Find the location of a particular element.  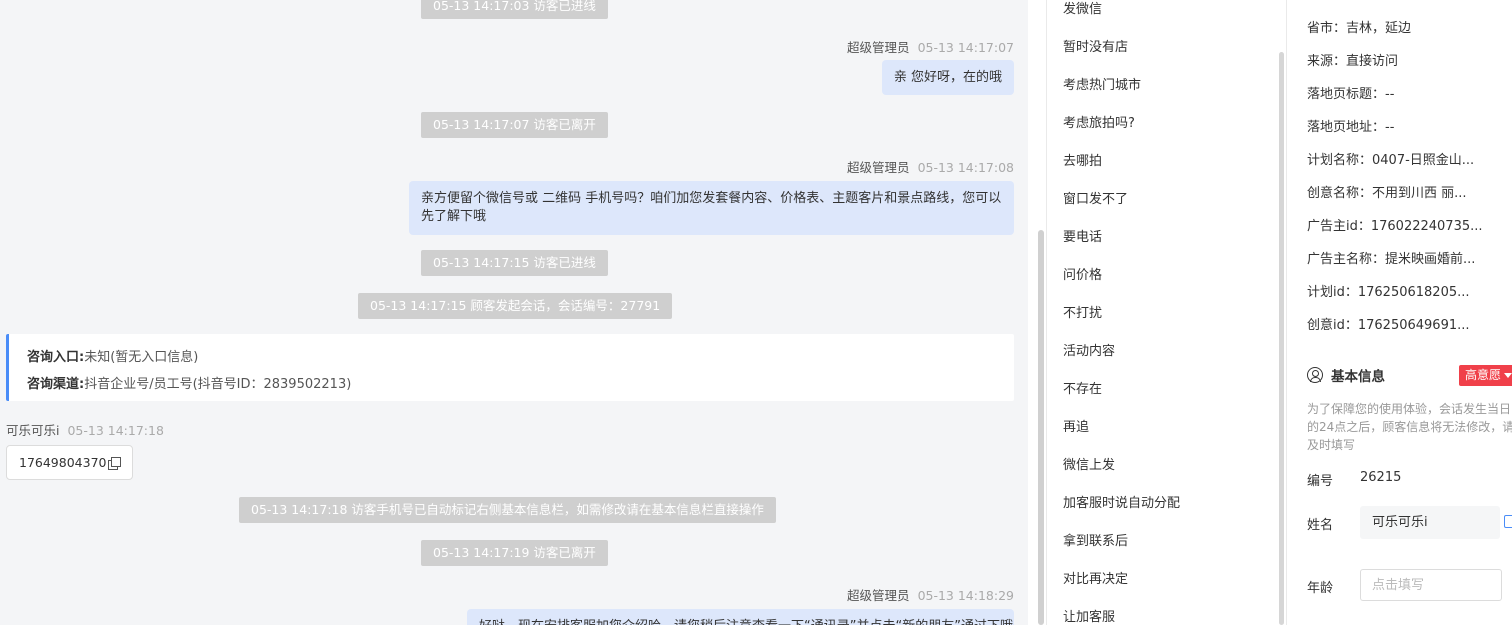

visitor-phone-message: 17649804370 is located at coordinates (70, 462).